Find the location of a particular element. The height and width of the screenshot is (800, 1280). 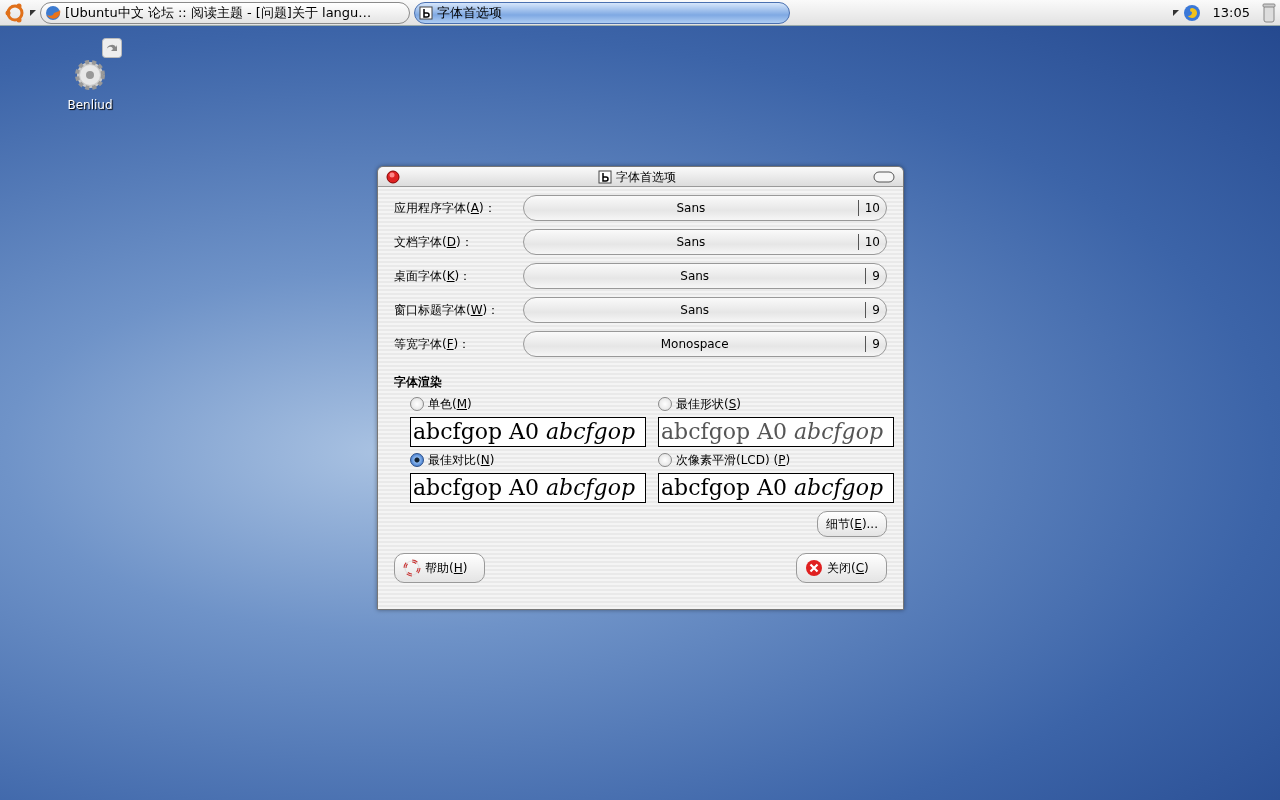

radio-option: 单色(M) is located at coordinates (528, 404).